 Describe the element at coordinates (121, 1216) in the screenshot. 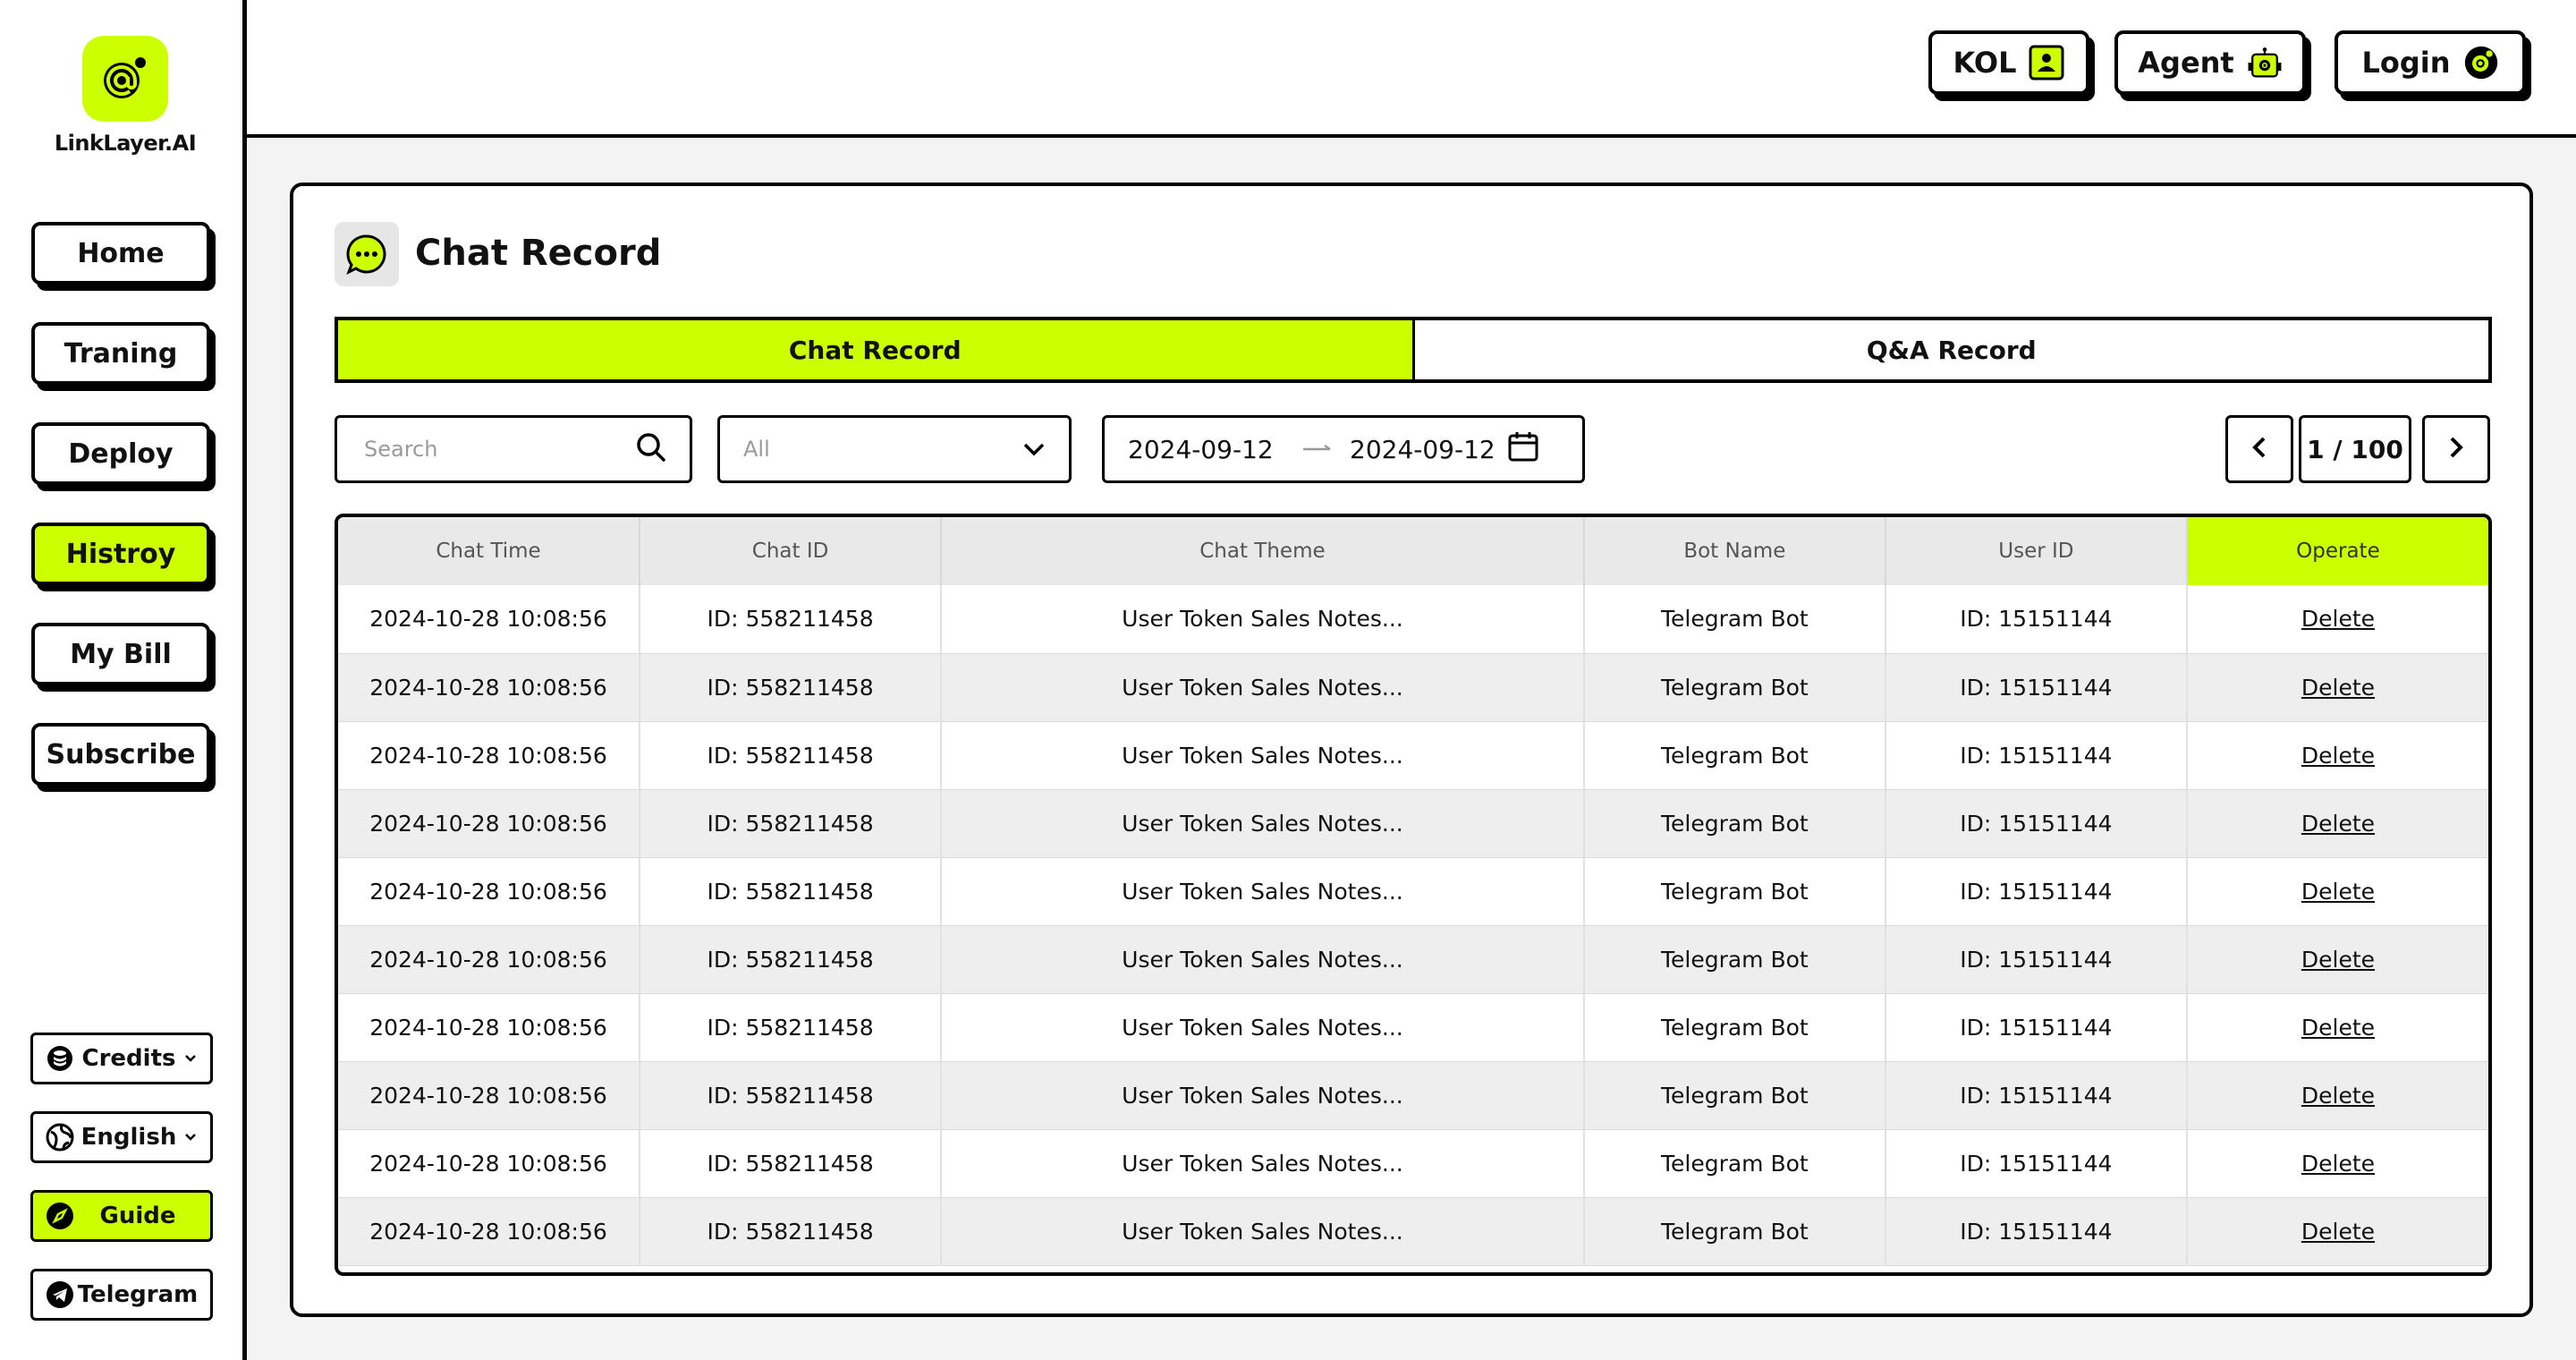

I see `guide-button: Guide` at that location.